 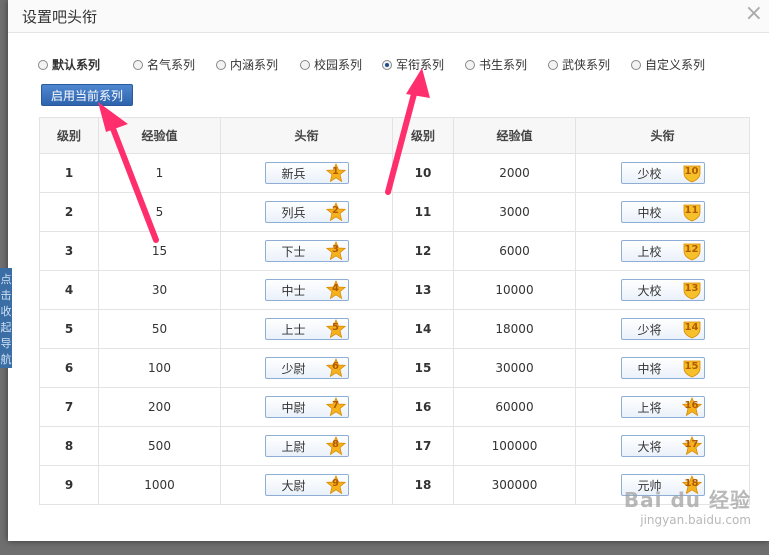 I want to click on title-badge: 少尉 6, so click(x=306, y=368).